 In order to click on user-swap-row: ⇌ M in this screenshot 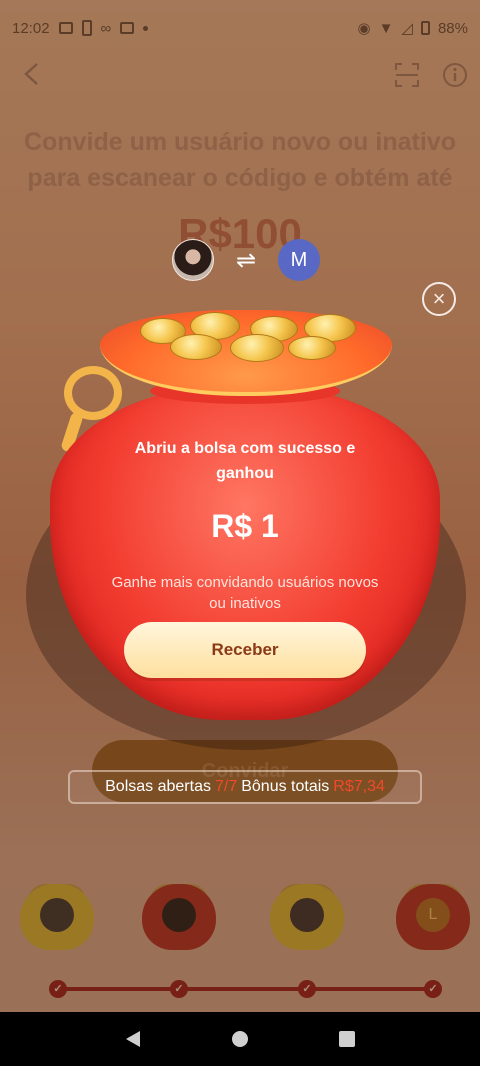, I will do `click(246, 260)`.